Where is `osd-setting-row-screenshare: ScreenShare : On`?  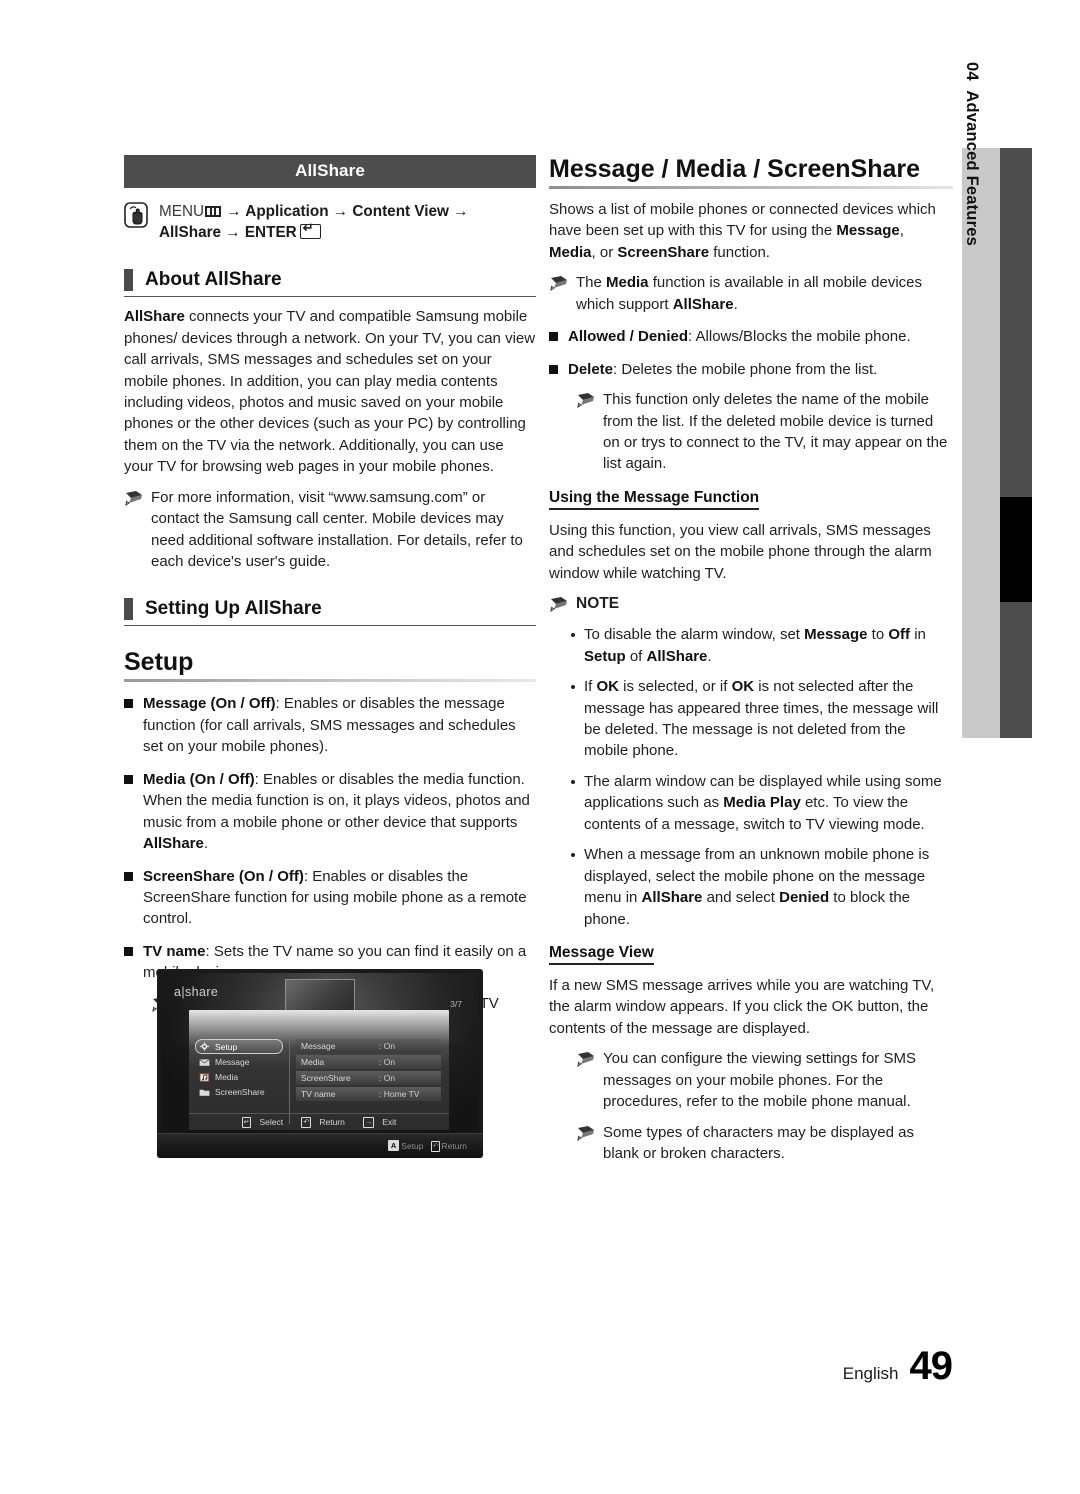 osd-setting-row-screenshare: ScreenShare : On is located at coordinates (368, 1078).